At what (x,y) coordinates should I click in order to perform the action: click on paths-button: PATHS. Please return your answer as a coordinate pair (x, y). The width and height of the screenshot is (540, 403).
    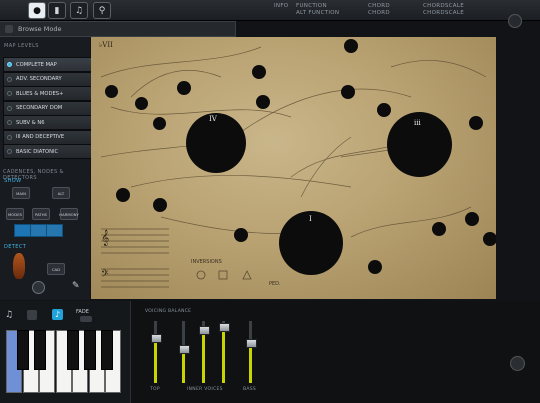
    Looking at the image, I should click on (41, 214).